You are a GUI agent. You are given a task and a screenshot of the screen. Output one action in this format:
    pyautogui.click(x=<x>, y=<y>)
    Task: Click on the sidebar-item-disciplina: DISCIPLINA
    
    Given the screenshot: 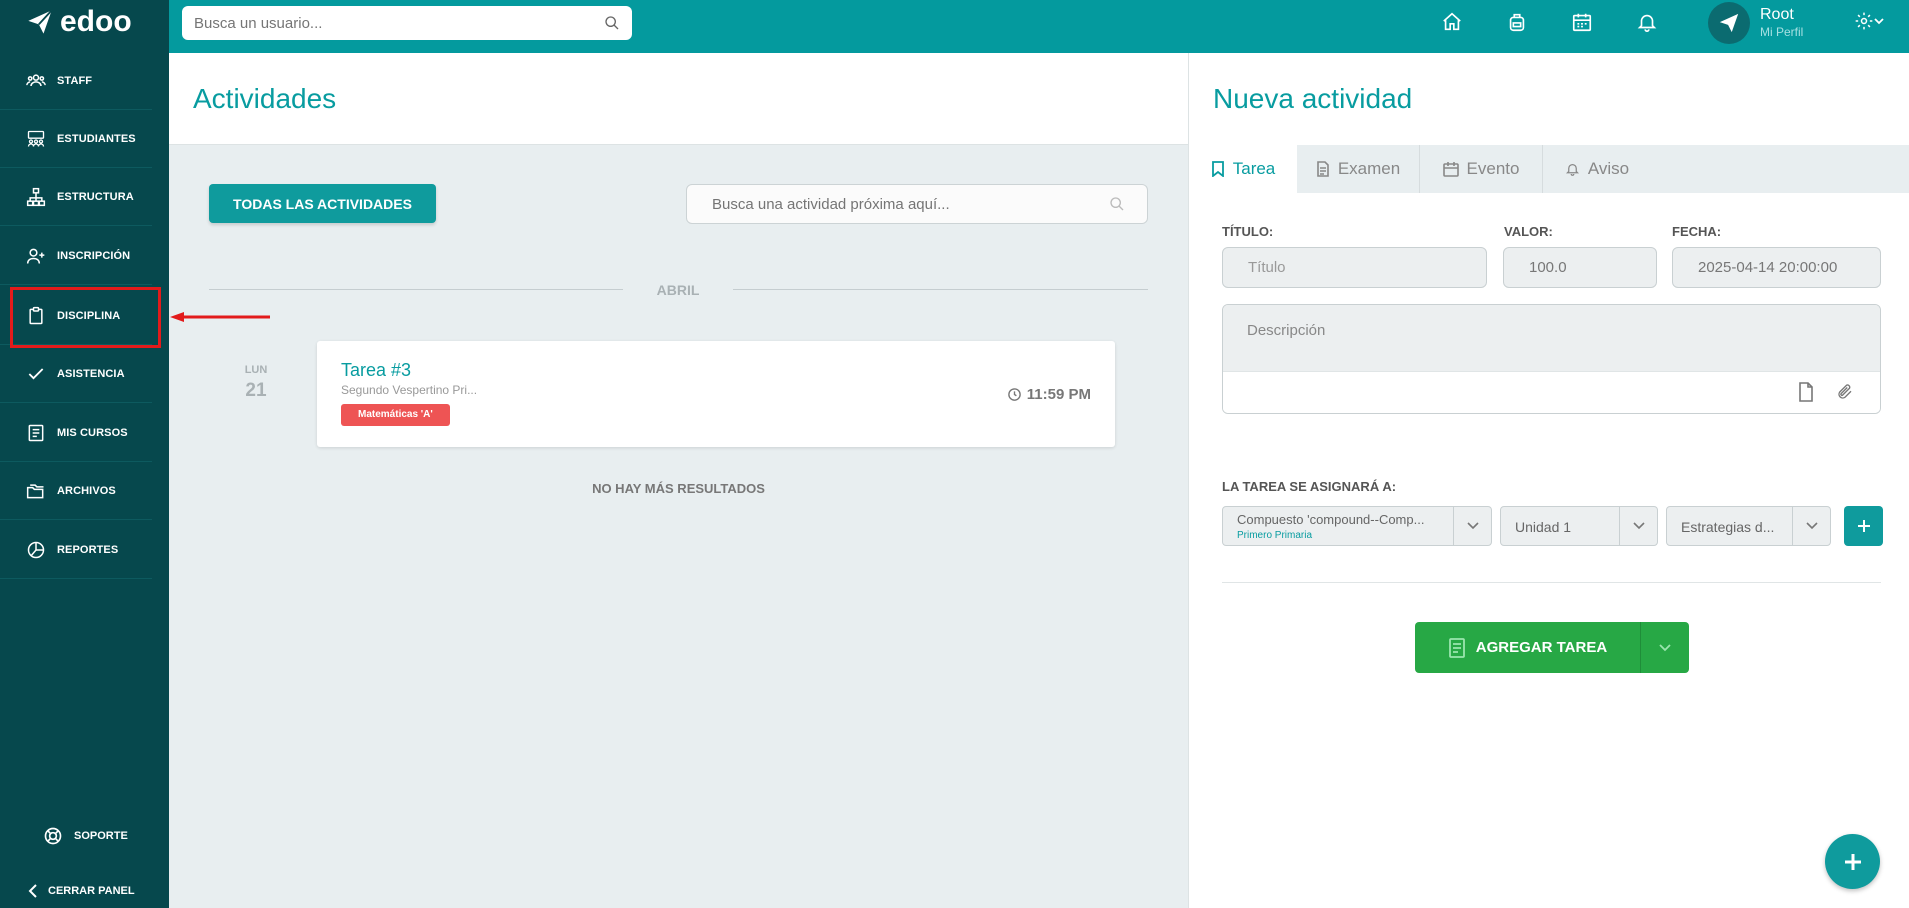 What is the action you would take?
    pyautogui.click(x=76, y=316)
    